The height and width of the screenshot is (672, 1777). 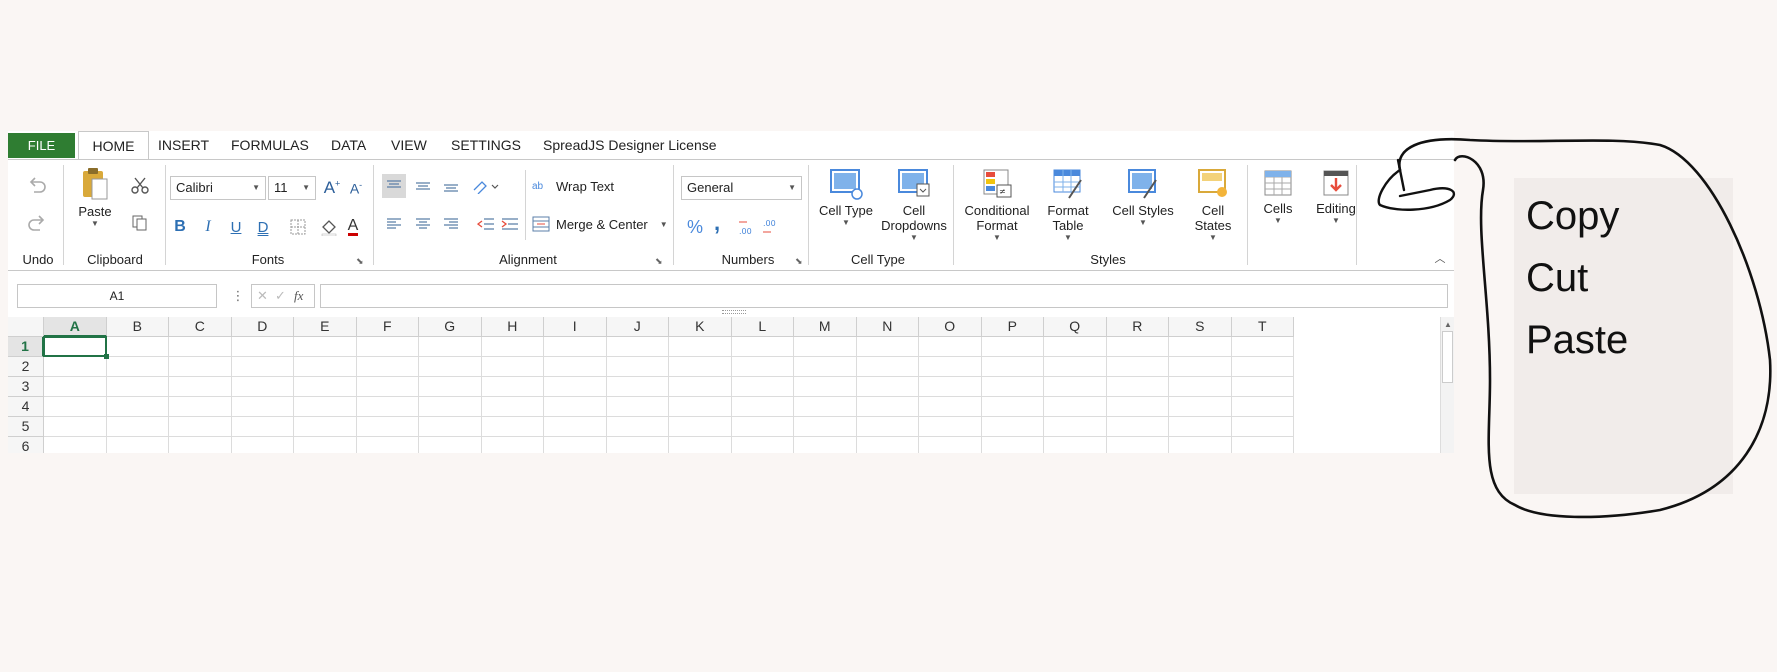 I want to click on collapse-ribbon-button: ︿, so click(x=1440, y=258).